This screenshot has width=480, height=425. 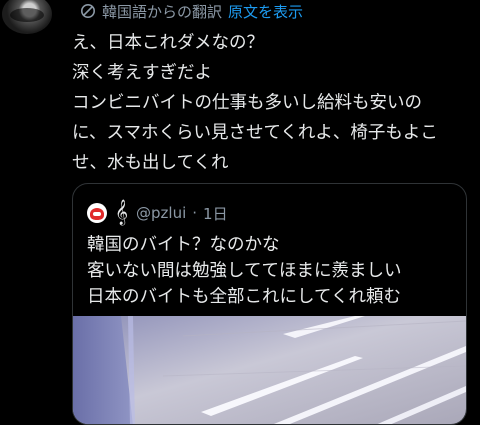 I want to click on translation-row: 韓国語からの翻訳 原文を表示, so click(x=191, y=11).